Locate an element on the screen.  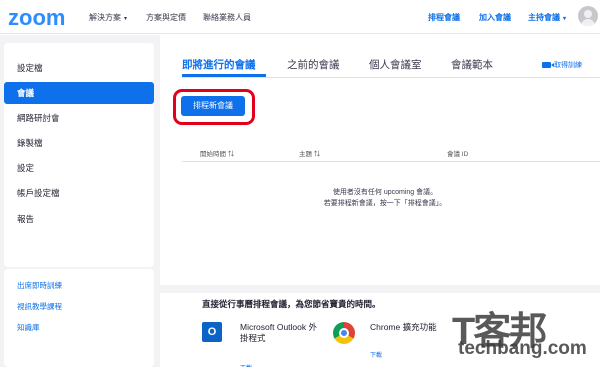
column-meeting-id-label: 會議 ID is located at coordinates (458, 154).